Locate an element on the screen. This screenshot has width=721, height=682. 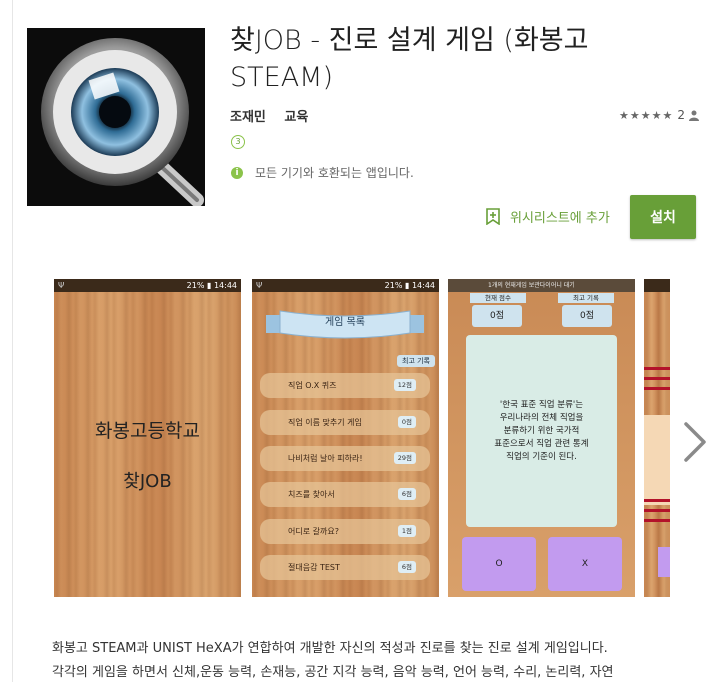
card-edge is located at coordinates (12, 341).